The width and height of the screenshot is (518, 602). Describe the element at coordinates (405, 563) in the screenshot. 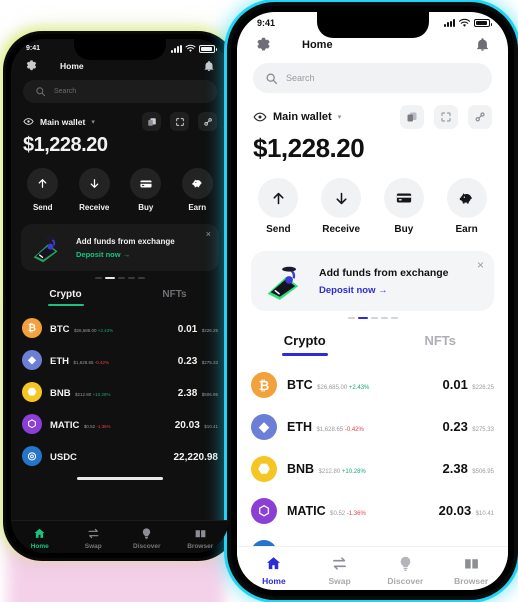

I see `bulb-icon` at that location.